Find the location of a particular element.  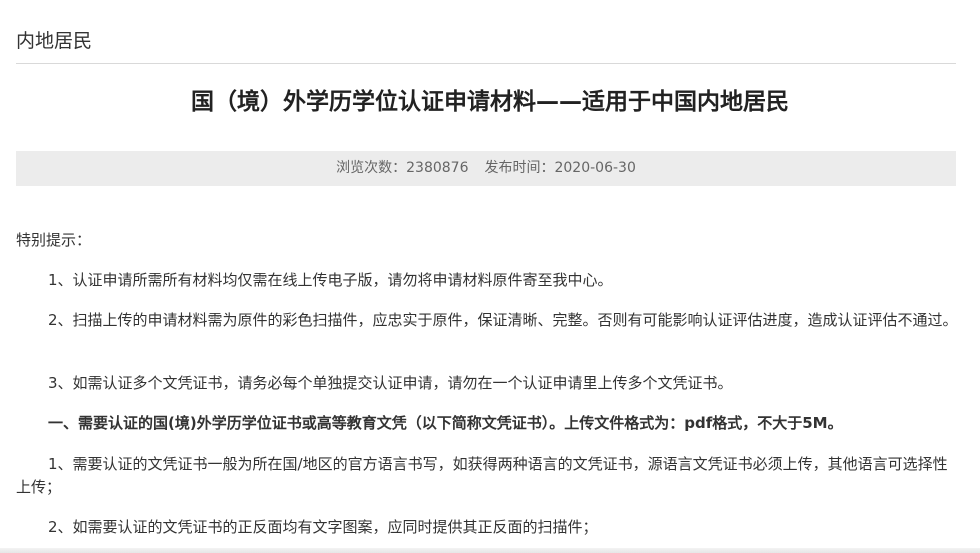

section-title: 内地居民 is located at coordinates (54, 41).